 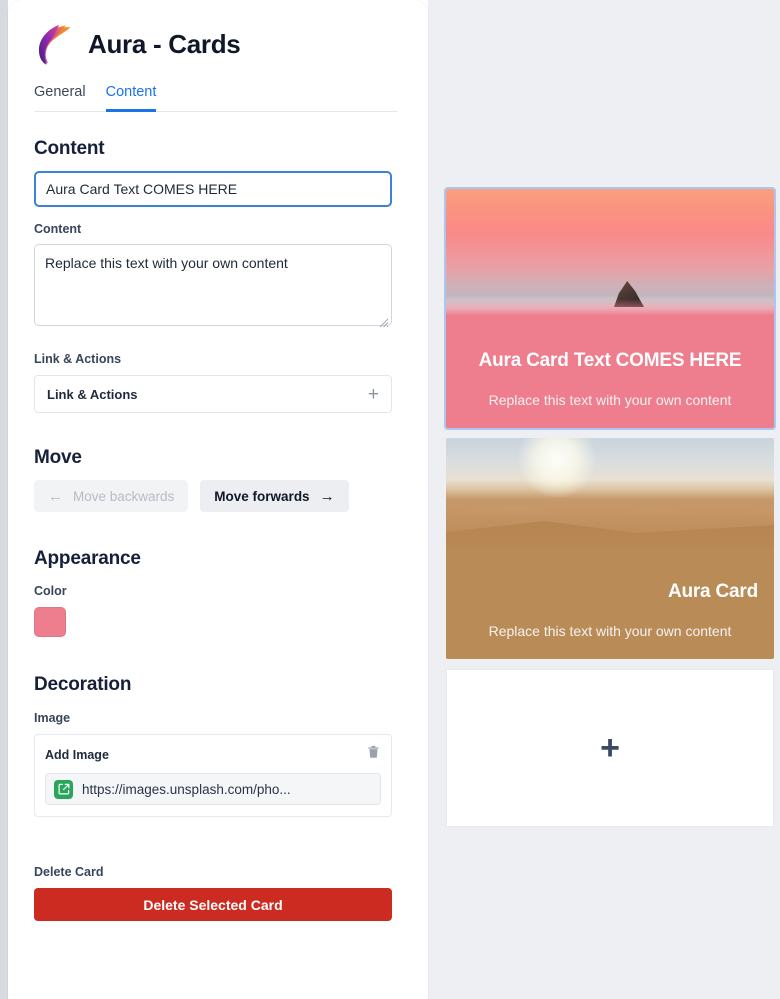 What do you see at coordinates (610, 400) in the screenshot?
I see `card-subtitle-1: Replace this text with your own content` at bounding box center [610, 400].